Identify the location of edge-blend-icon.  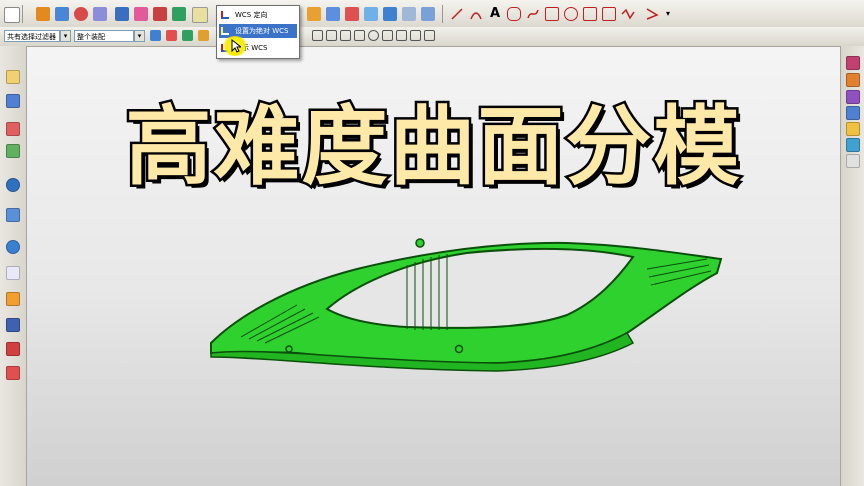
(141, 14).